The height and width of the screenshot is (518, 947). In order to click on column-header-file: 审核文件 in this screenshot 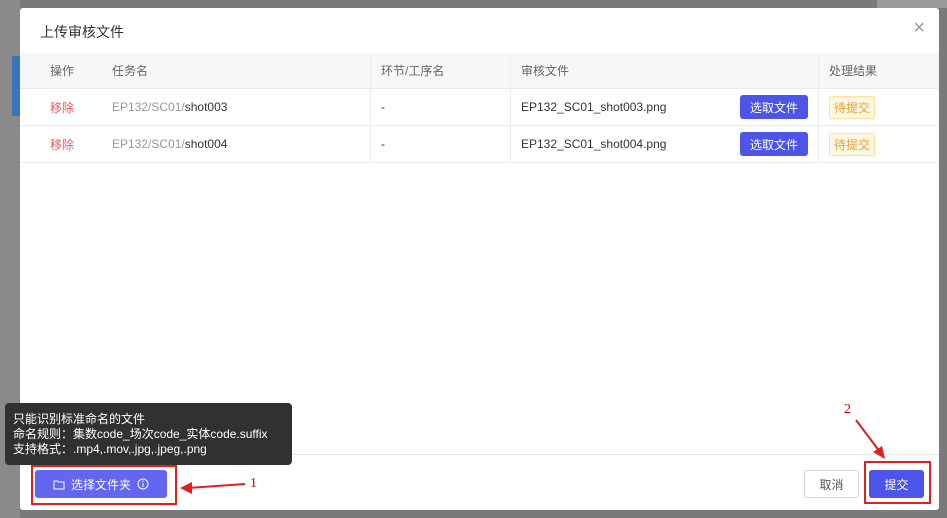, I will do `click(664, 70)`.